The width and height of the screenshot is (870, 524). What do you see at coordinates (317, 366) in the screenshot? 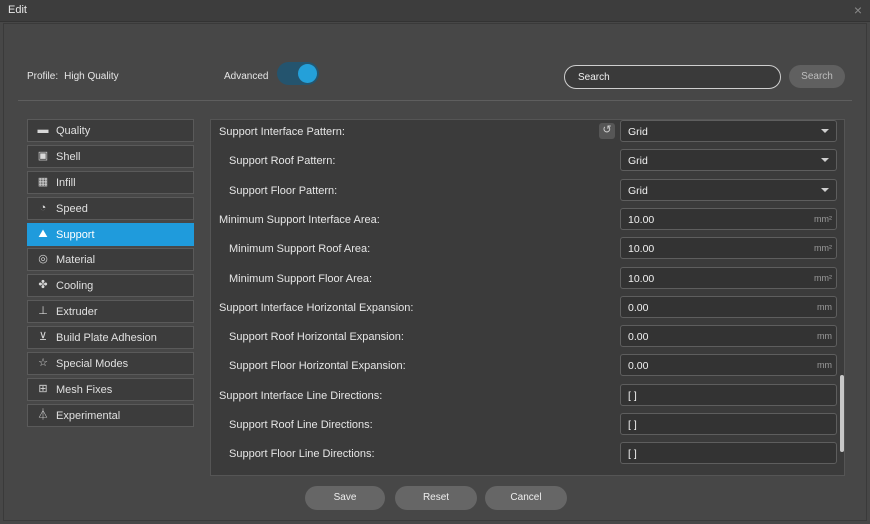
I see `setting-label: Support Floor Horizontal Expansion:` at bounding box center [317, 366].